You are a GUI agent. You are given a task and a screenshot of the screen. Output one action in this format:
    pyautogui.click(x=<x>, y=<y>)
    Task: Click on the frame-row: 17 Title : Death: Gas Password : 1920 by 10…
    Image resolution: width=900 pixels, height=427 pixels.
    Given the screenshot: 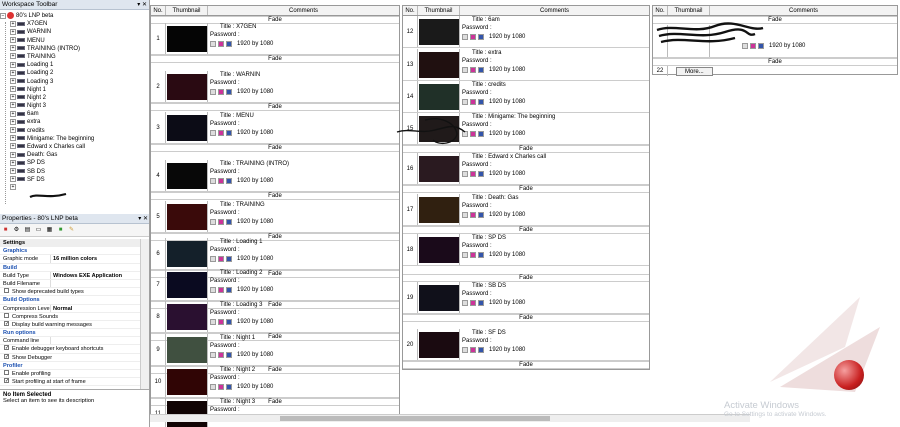 What is the action you would take?
    pyautogui.click(x=526, y=210)
    